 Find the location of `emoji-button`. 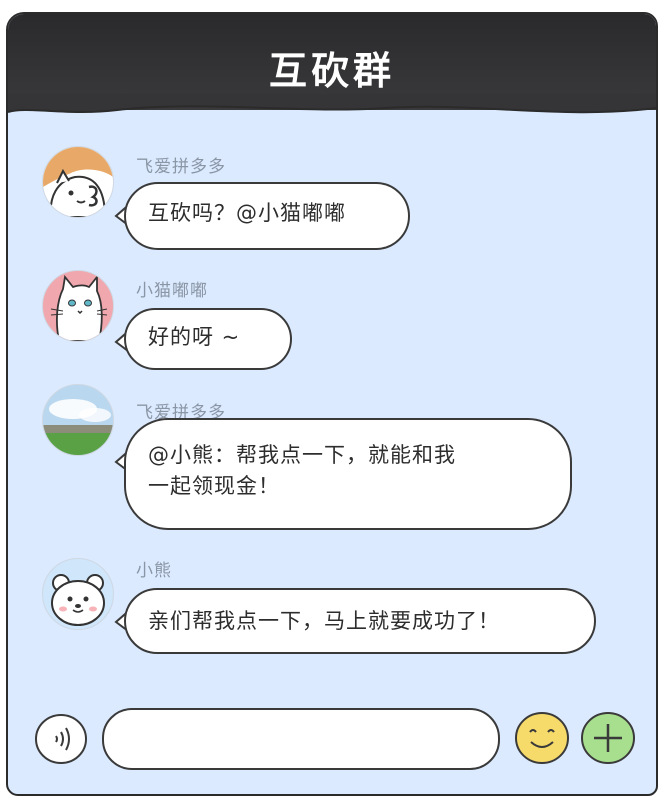

emoji-button is located at coordinates (542, 738).